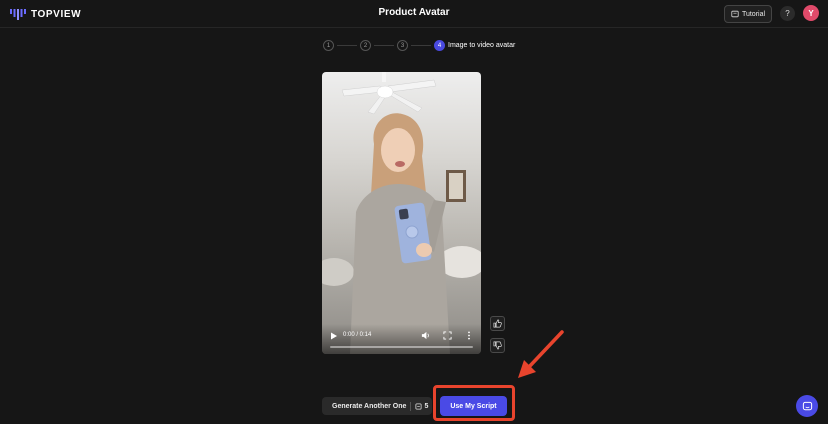 This screenshot has height=424, width=828. Describe the element at coordinates (787, 13) in the screenshot. I see `help-button: ?` at that location.